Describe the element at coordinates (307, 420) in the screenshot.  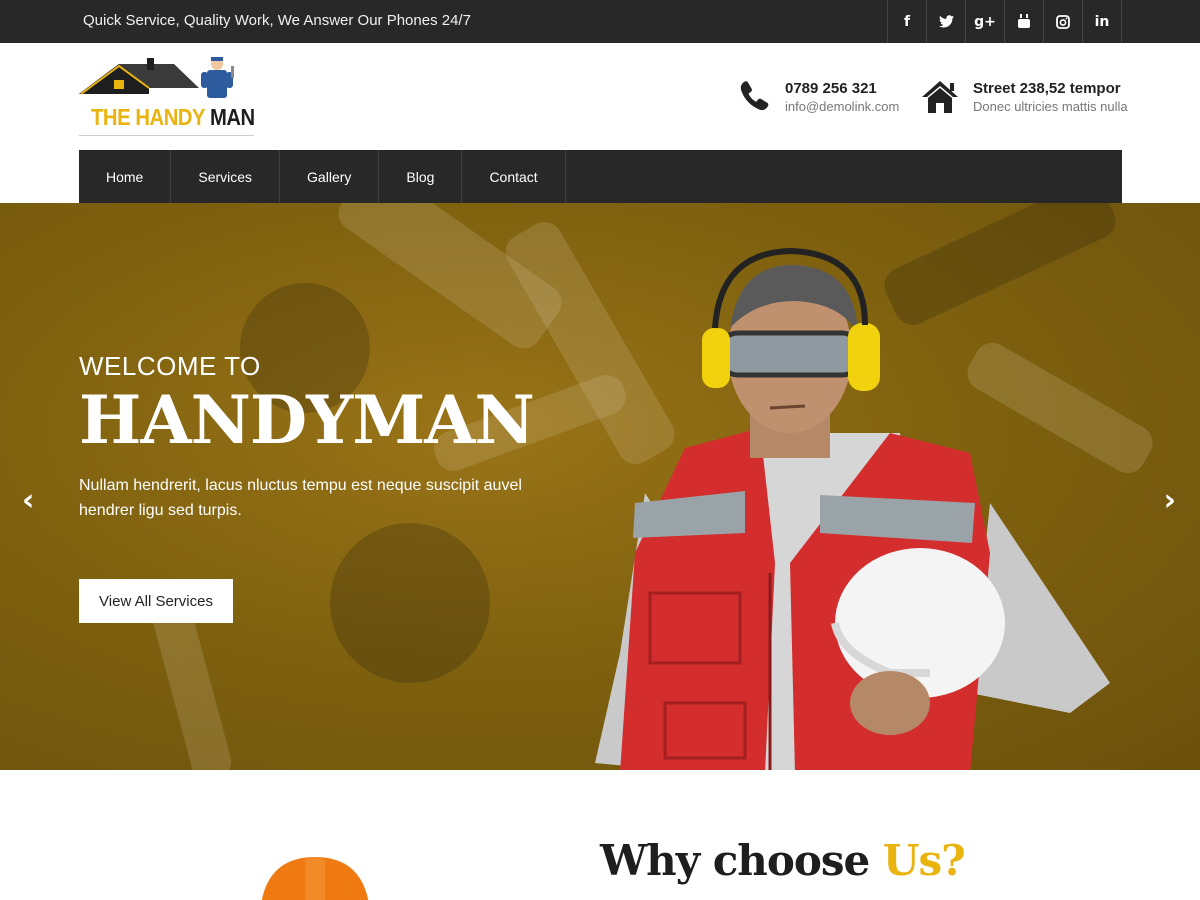
I see `hero-title: HANDYMAN` at that location.